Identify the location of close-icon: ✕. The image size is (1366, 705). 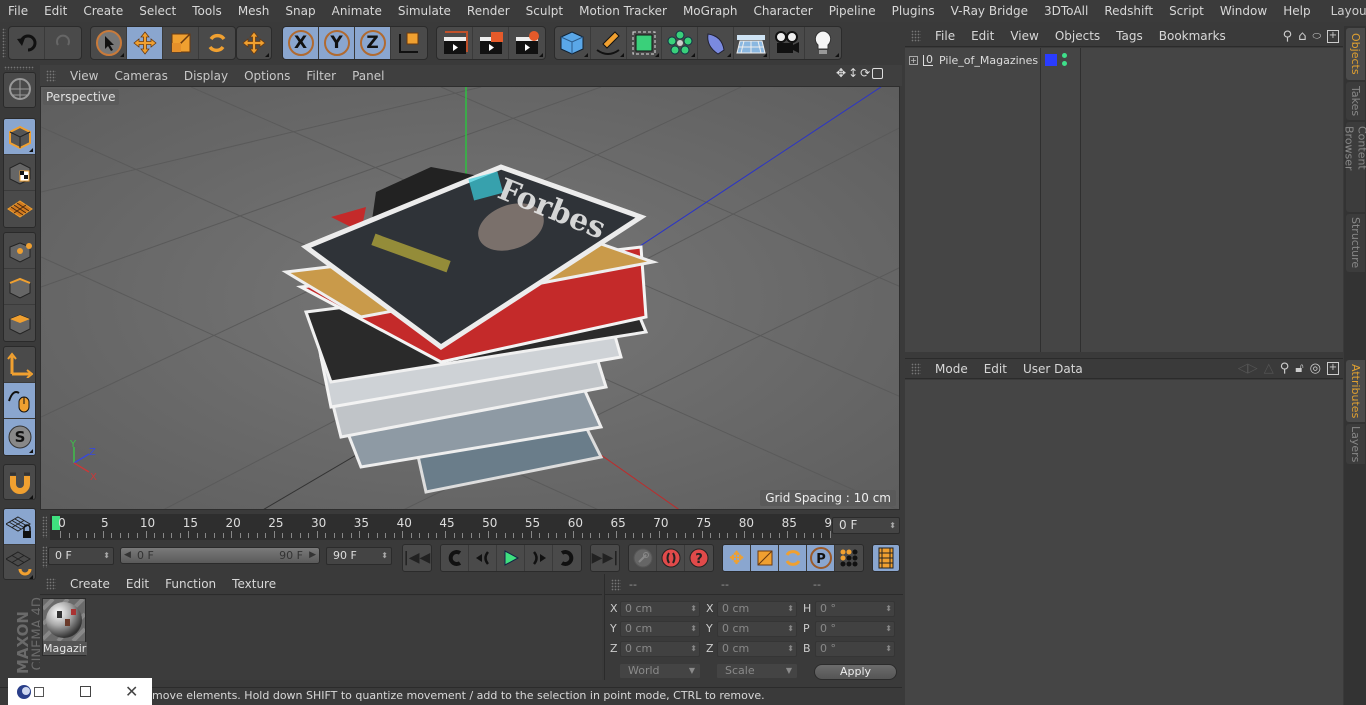
(131, 691).